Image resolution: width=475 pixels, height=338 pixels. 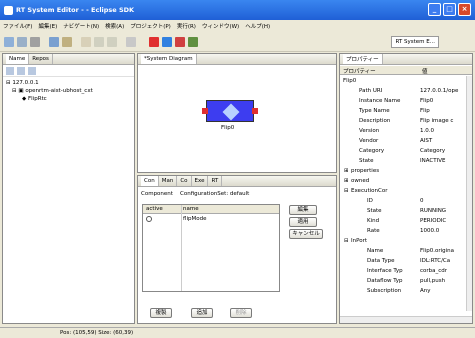 What do you see at coordinates (205, 111) in the screenshot?
I see `inport-icon` at bounding box center [205, 111].